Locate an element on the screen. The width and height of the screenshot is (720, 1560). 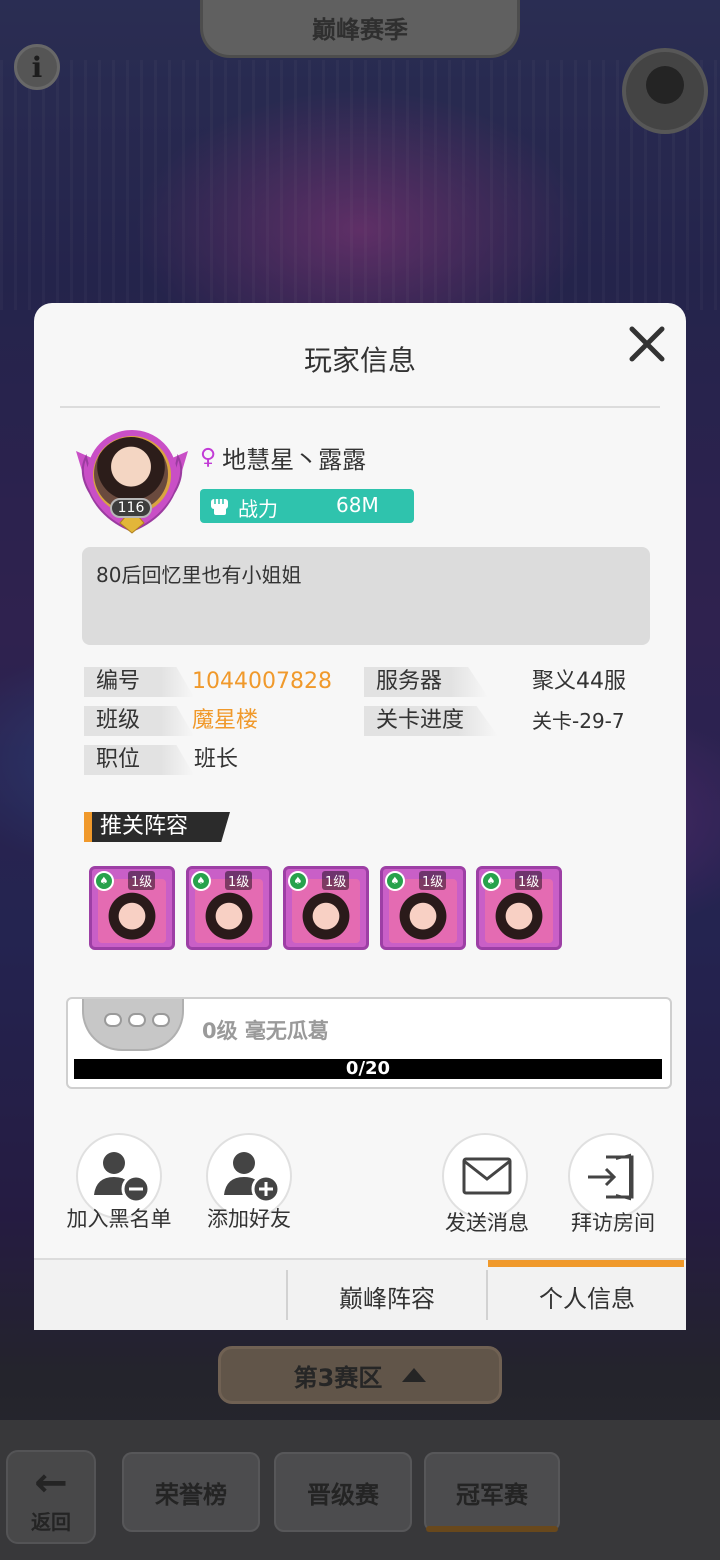
id-value: 1044007828 is located at coordinates (262, 681).